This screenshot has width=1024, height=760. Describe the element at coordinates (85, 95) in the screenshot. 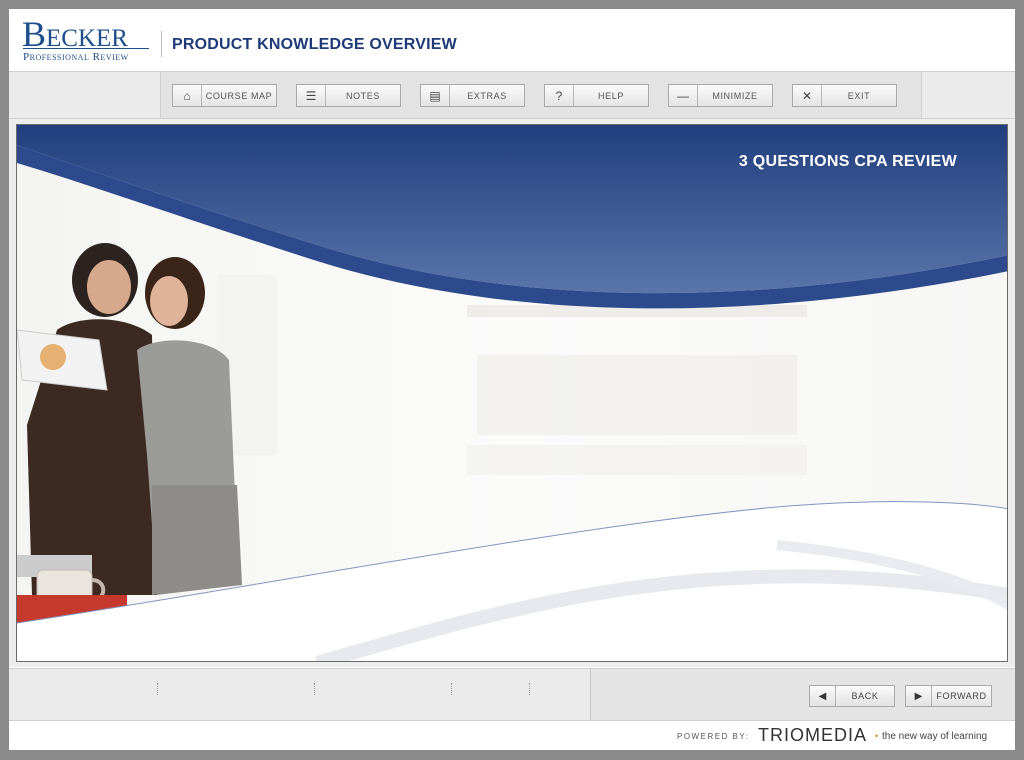

I see `toolbar-left-panel` at that location.